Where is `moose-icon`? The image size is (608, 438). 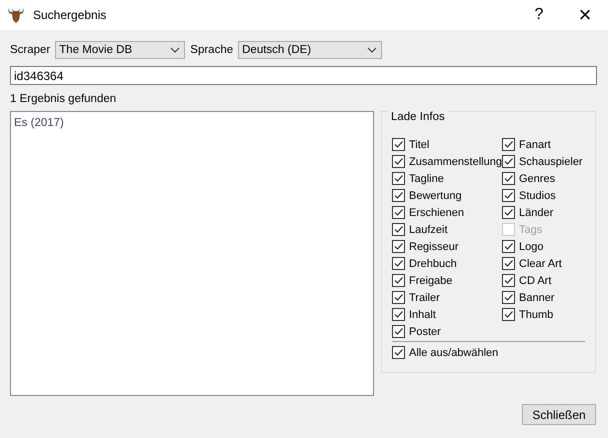
moose-icon is located at coordinates (16, 15).